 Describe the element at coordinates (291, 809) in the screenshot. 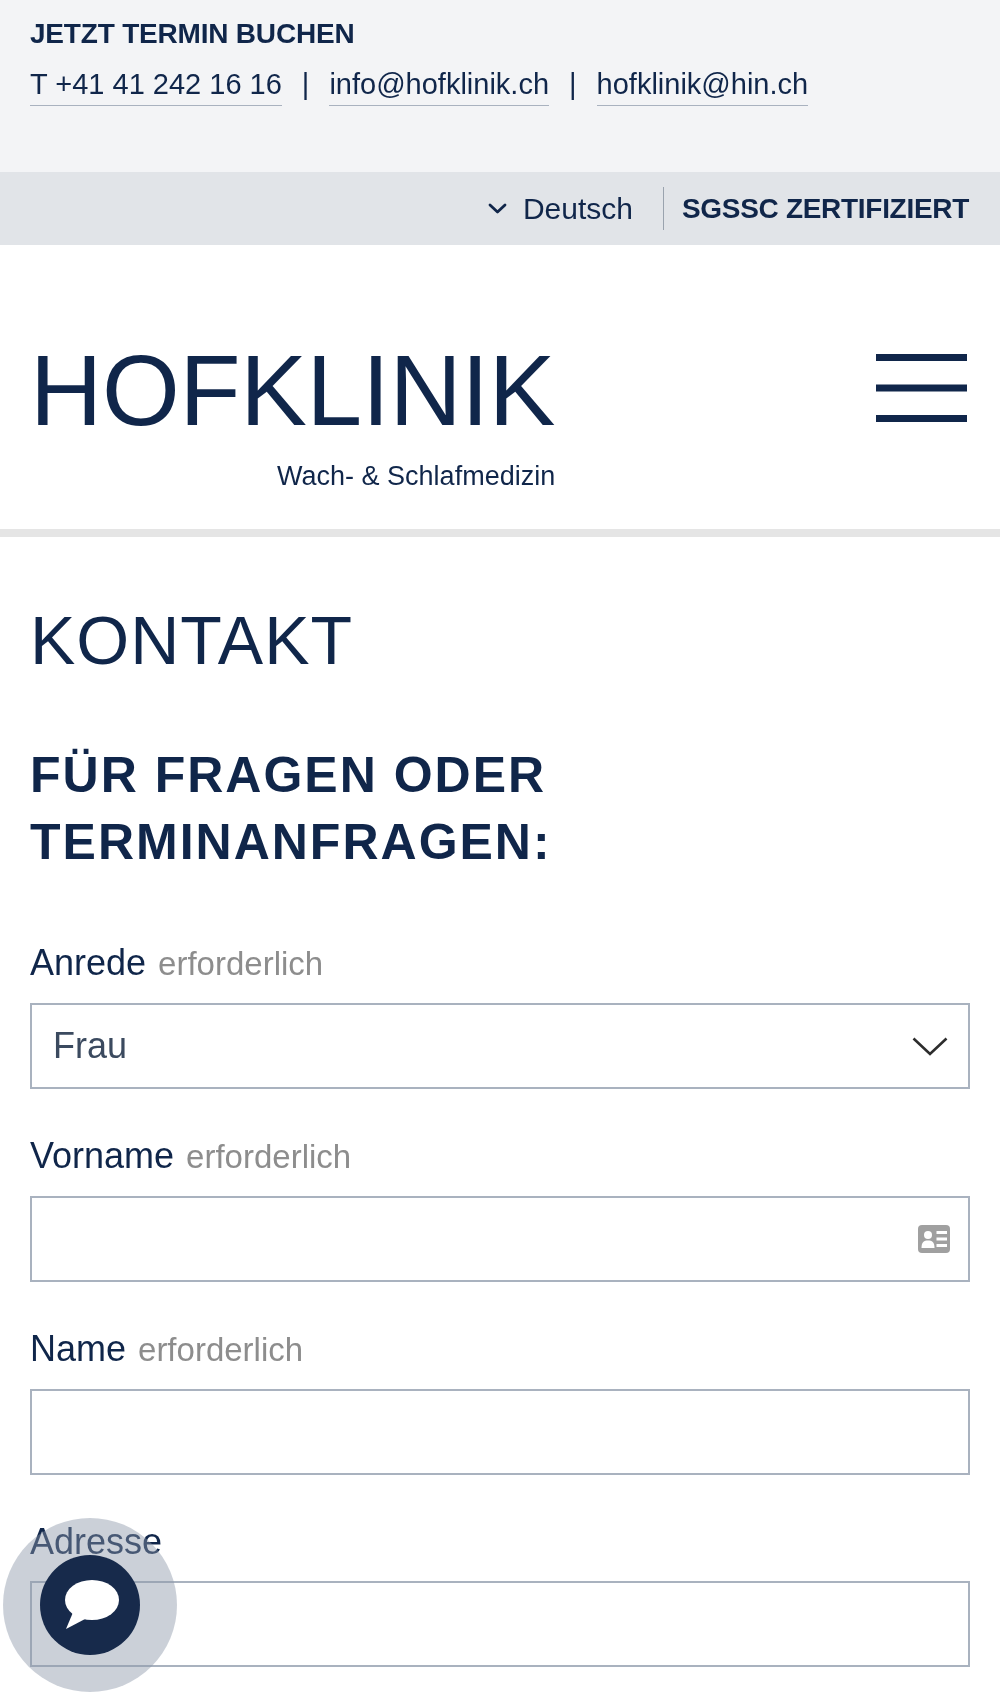

I see `page-subtitle: FÜR FRAGEN ODER TERMINANFRAGEN:` at that location.